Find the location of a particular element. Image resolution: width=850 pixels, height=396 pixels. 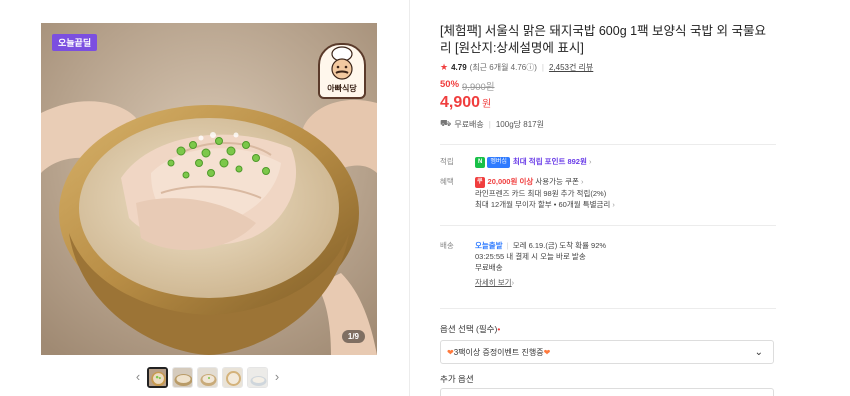

coupon-amount: 20,000원 이상 is located at coordinates (510, 181).